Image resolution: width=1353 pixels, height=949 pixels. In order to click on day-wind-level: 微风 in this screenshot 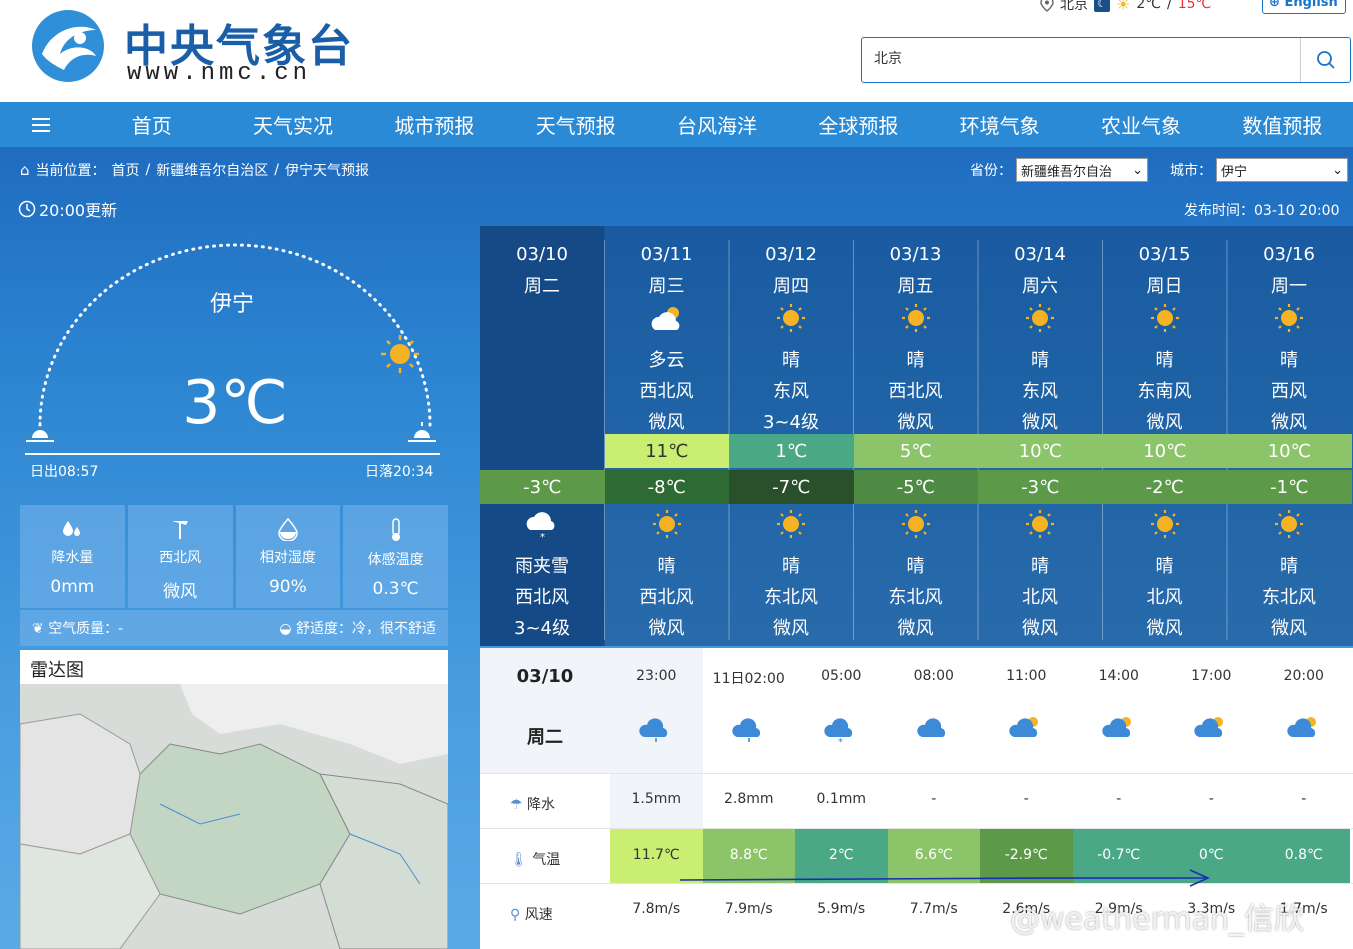, I will do `click(666, 422)`.